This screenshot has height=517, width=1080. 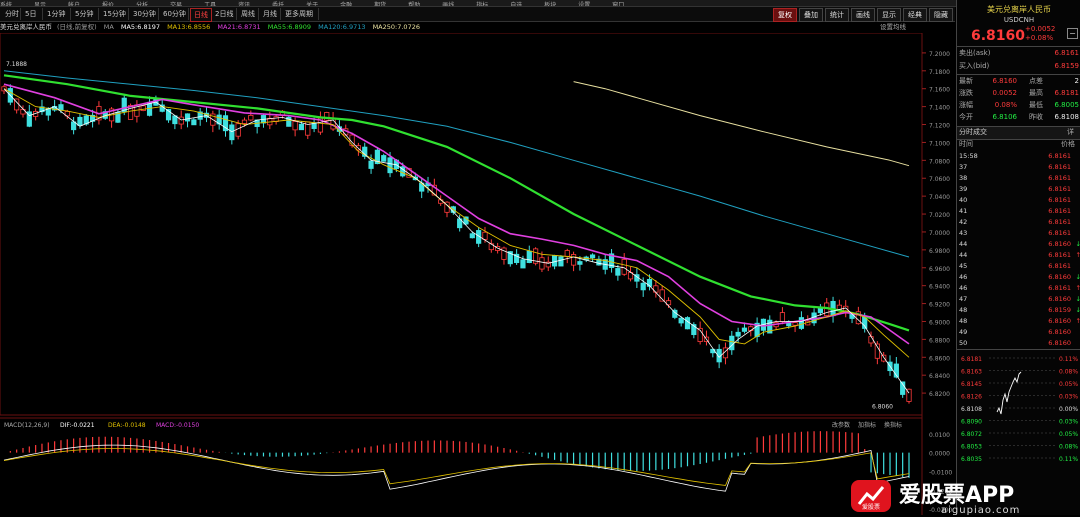 I want to click on mini-price-label: 6.8108, so click(x=971, y=409).